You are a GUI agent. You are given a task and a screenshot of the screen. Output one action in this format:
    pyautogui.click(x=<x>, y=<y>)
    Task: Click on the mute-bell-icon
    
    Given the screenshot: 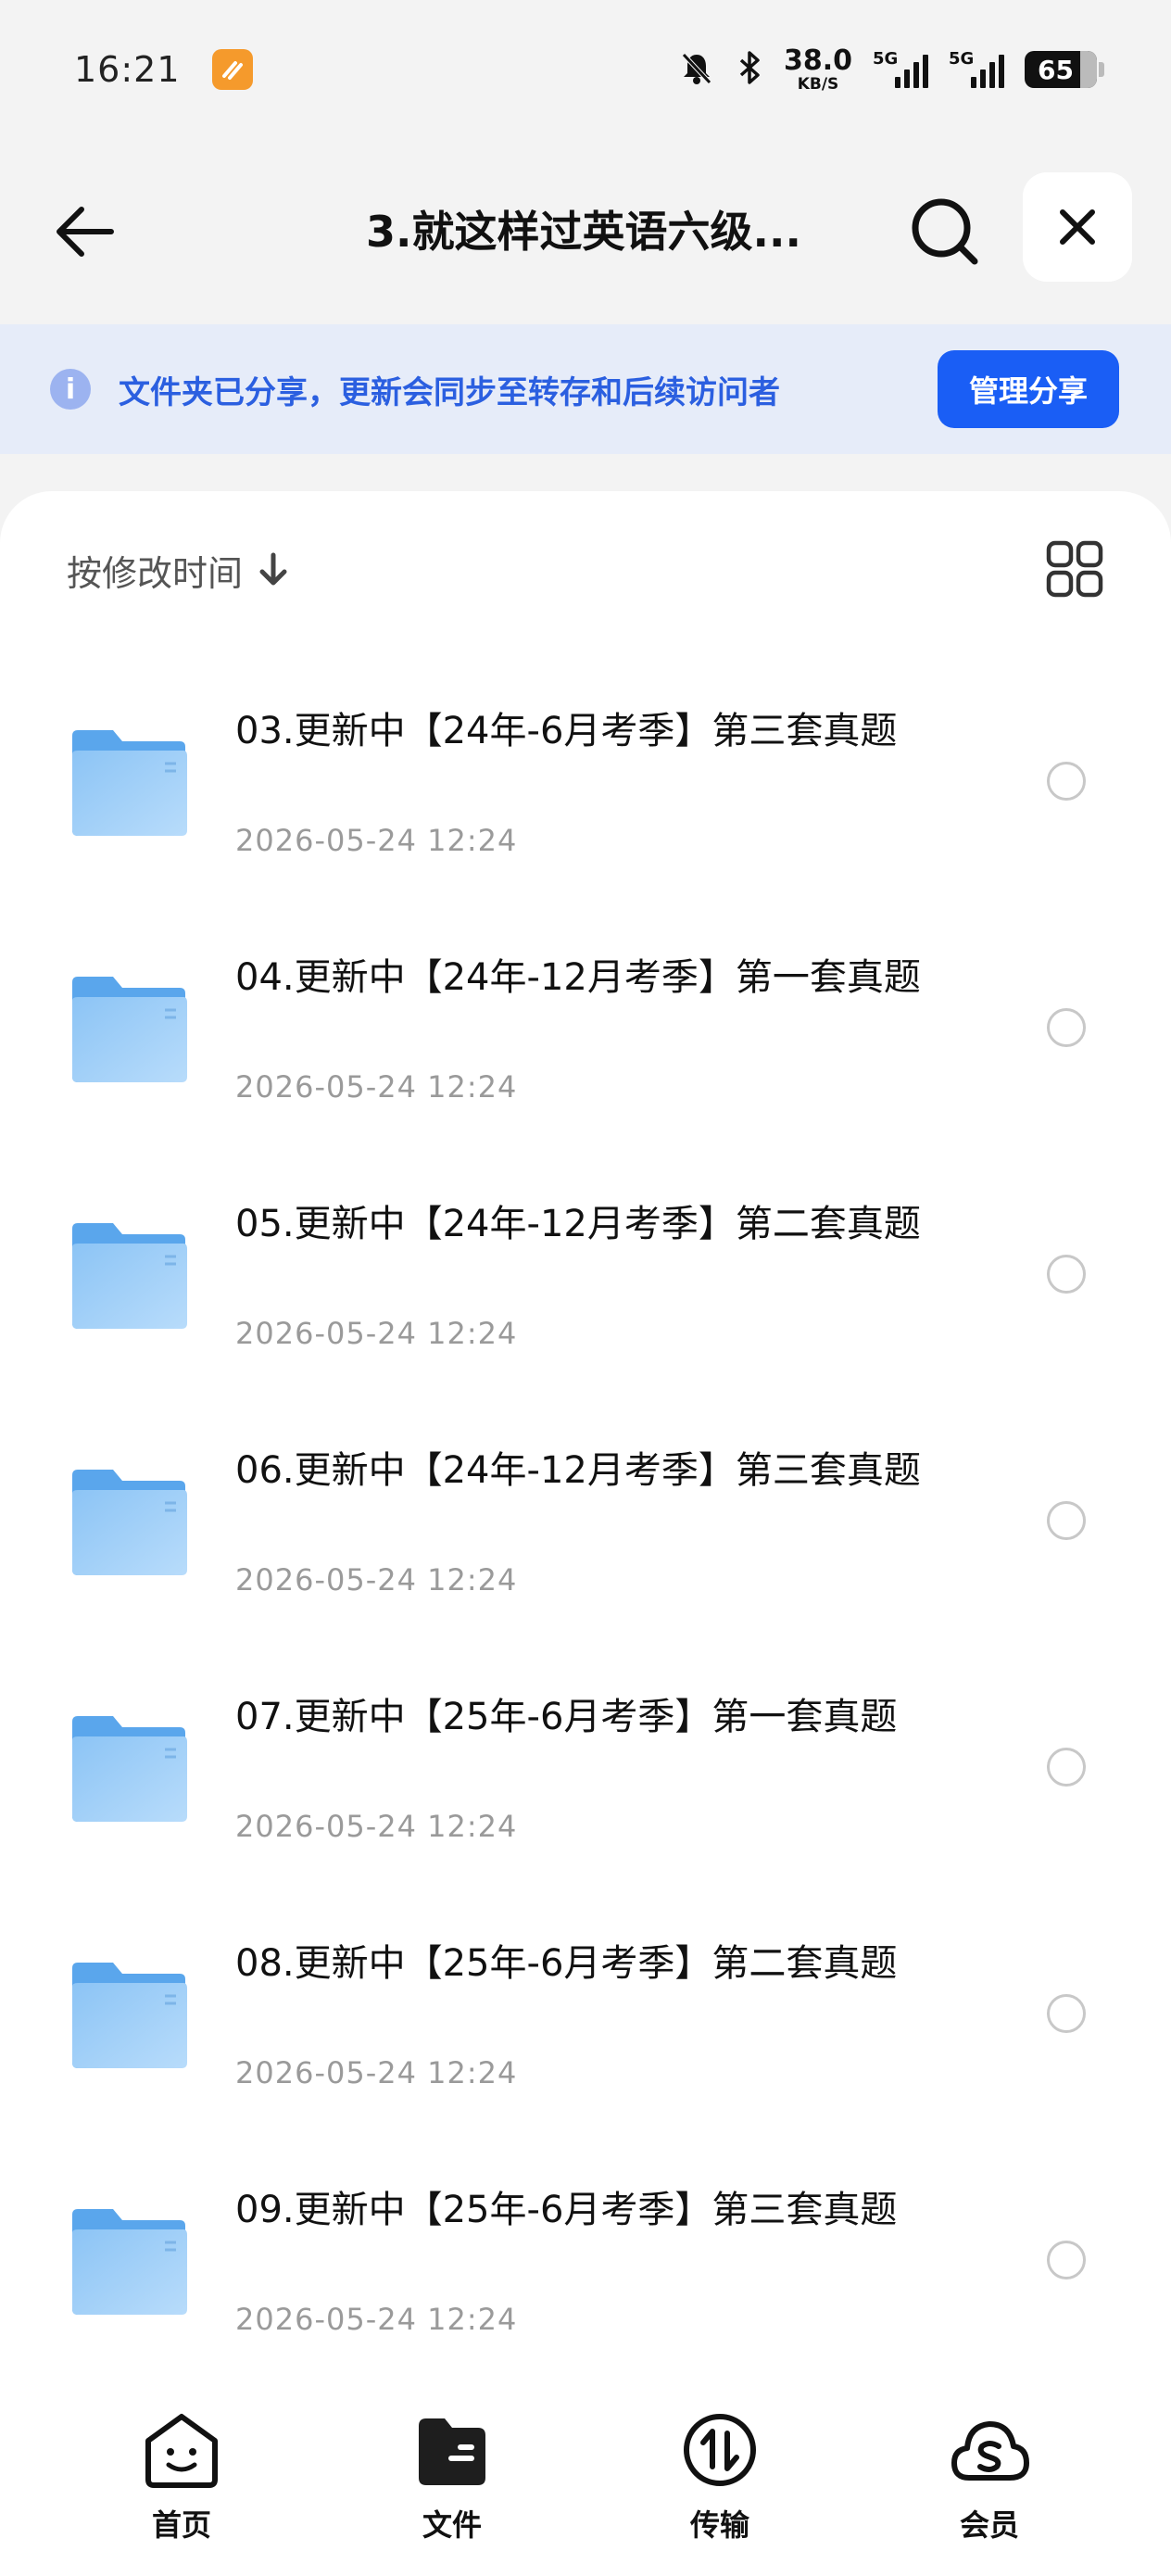 What is the action you would take?
    pyautogui.click(x=696, y=69)
    